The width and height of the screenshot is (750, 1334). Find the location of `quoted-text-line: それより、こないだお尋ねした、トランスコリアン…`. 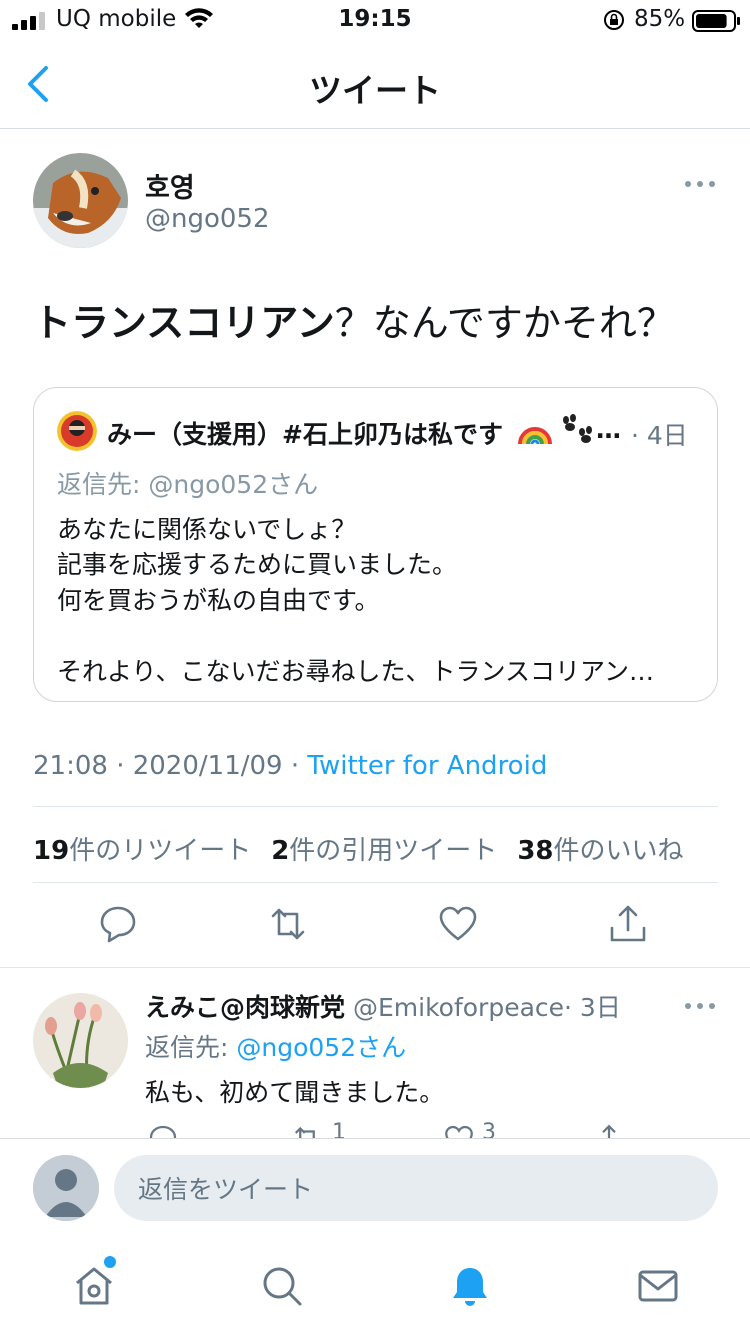

quoted-text-line: それより、こないだお尋ねした、トランスコリアン… is located at coordinates (356, 671).